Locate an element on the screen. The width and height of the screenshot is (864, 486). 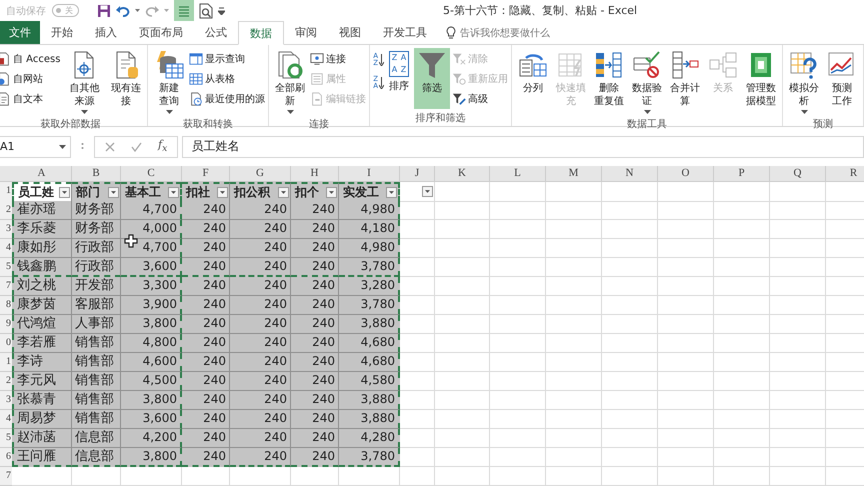
group-label: 获取和转换 is located at coordinates (208, 125).